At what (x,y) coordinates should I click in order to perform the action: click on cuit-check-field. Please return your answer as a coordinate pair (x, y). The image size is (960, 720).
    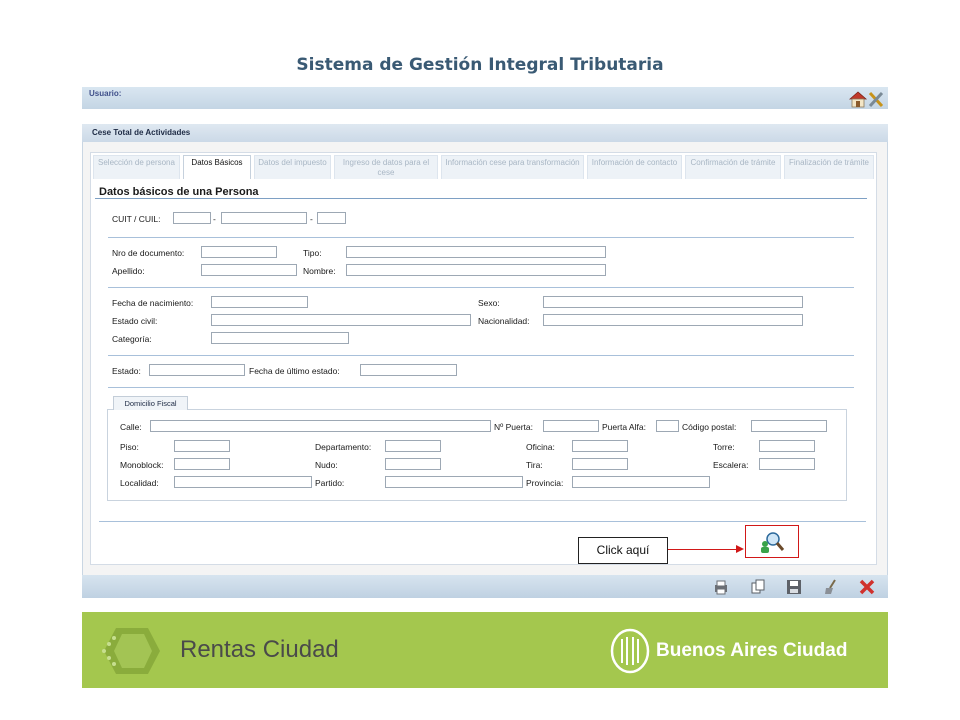
    Looking at the image, I should click on (331, 218).